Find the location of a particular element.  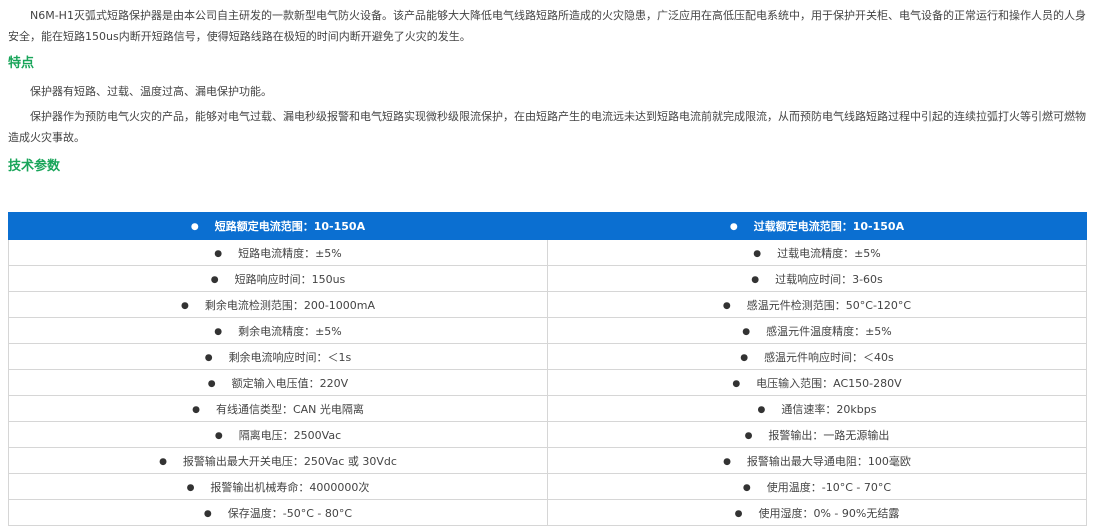

spec-cell-right: ● 报警输出：一路无源输出 is located at coordinates (817, 434).